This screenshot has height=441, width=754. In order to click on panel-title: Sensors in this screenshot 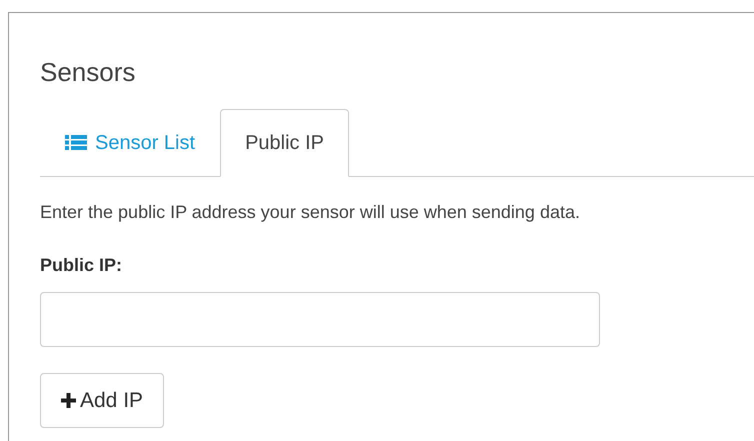, I will do `click(88, 72)`.